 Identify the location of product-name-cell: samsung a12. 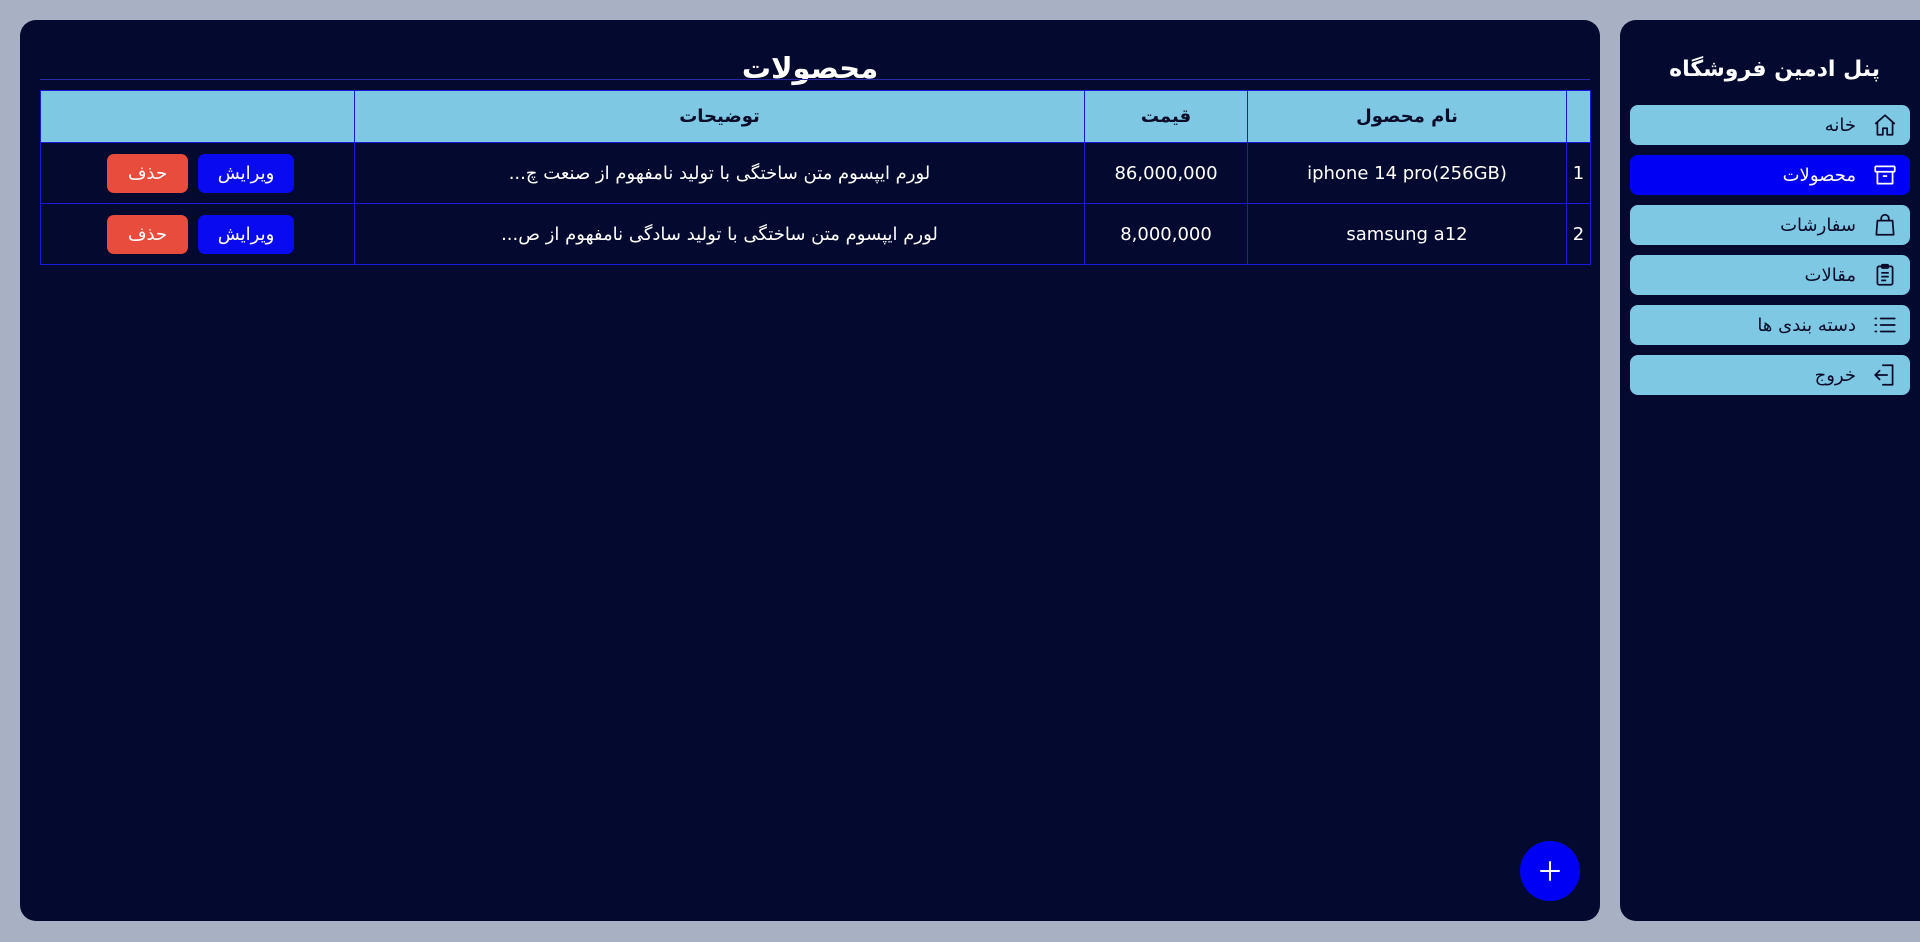
(1407, 234).